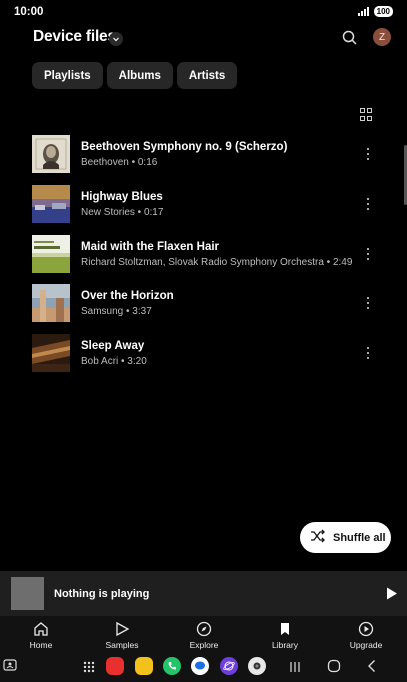  I want to click on status-bar: 10:00 100, so click(203, 12).